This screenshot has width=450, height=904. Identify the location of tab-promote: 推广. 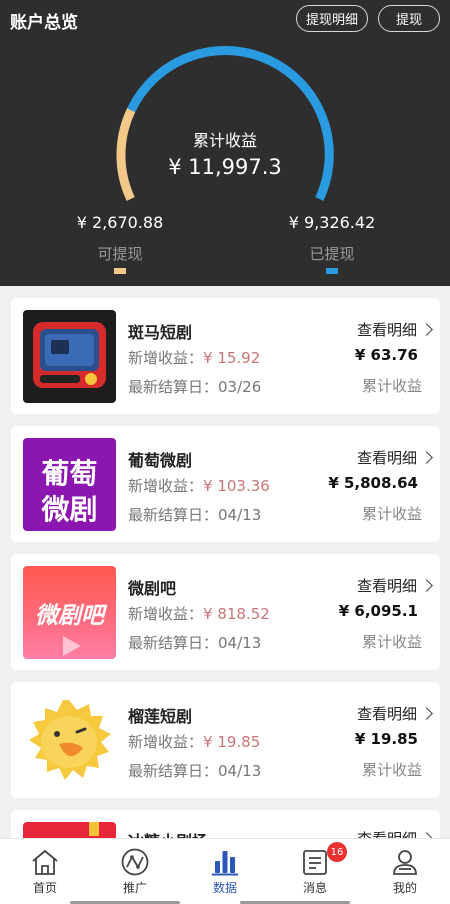
(135, 871).